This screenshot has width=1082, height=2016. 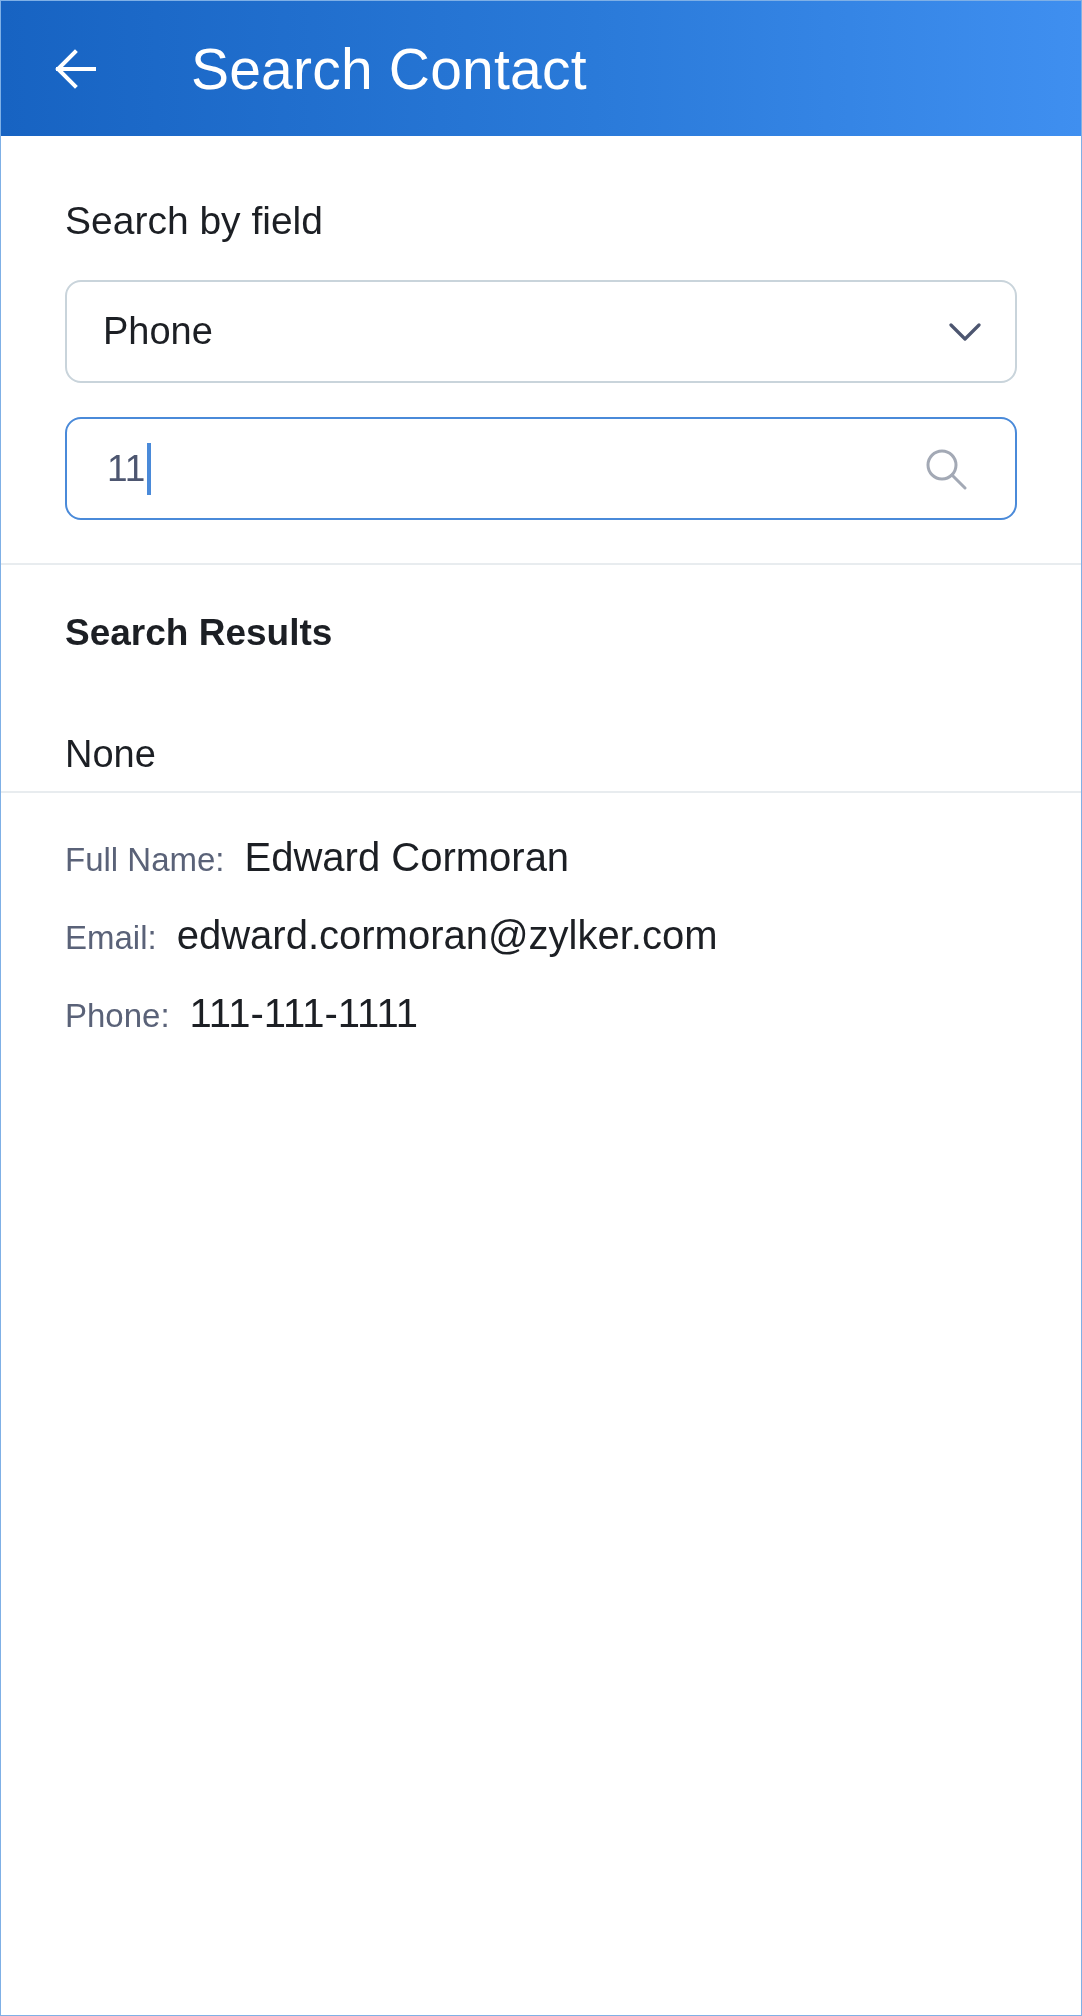 I want to click on detail-value: 111-111-1111, so click(x=303, y=1013).